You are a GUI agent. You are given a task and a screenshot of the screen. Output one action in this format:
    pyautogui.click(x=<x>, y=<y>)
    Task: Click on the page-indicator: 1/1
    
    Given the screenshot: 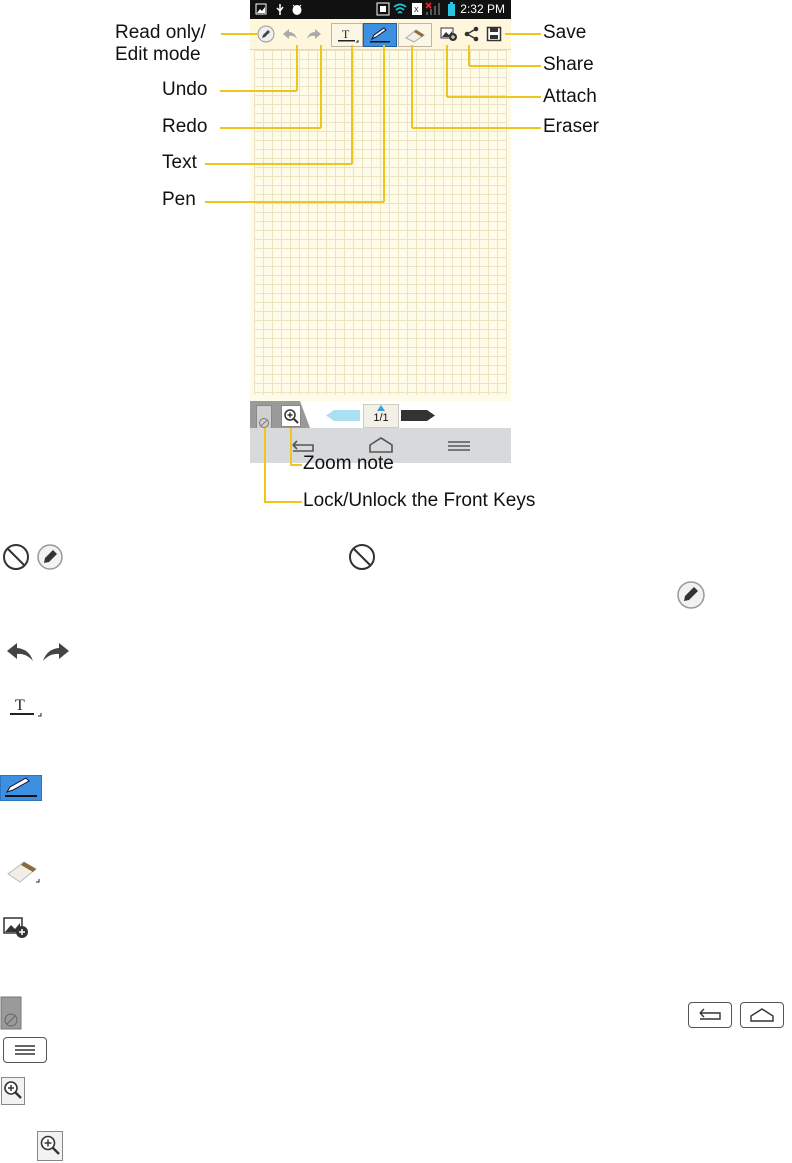 What is the action you would take?
    pyautogui.click(x=381, y=416)
    